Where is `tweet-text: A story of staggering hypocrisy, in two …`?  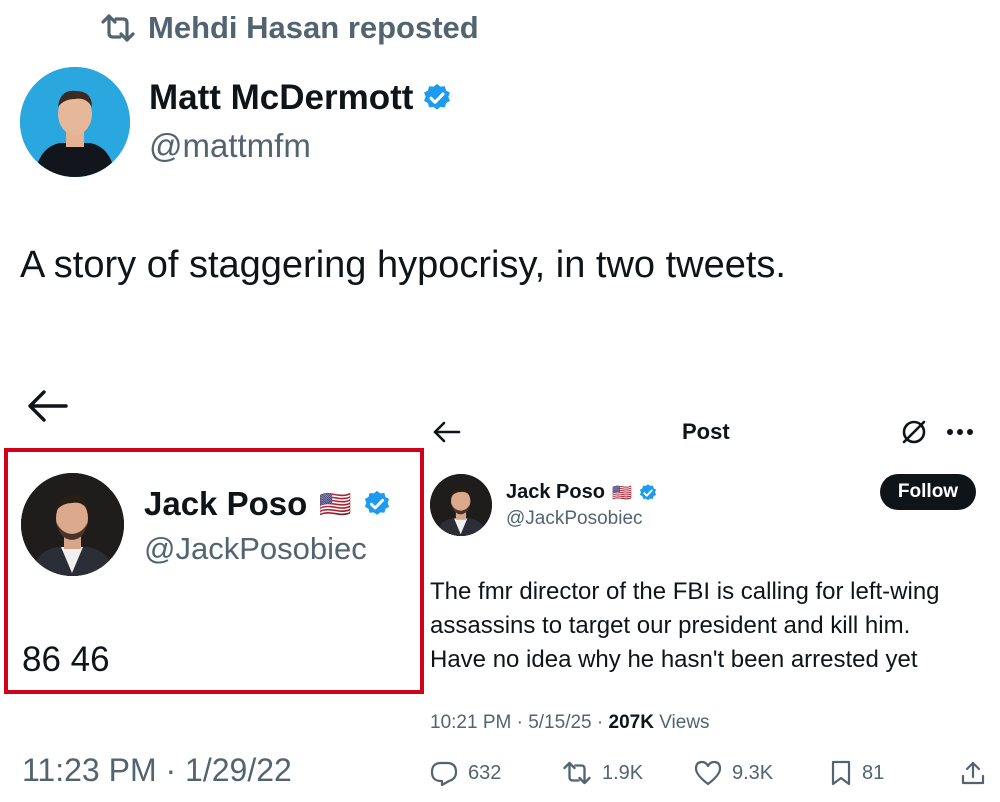
tweet-text: A story of staggering hypocrisy, in two … is located at coordinates (403, 265).